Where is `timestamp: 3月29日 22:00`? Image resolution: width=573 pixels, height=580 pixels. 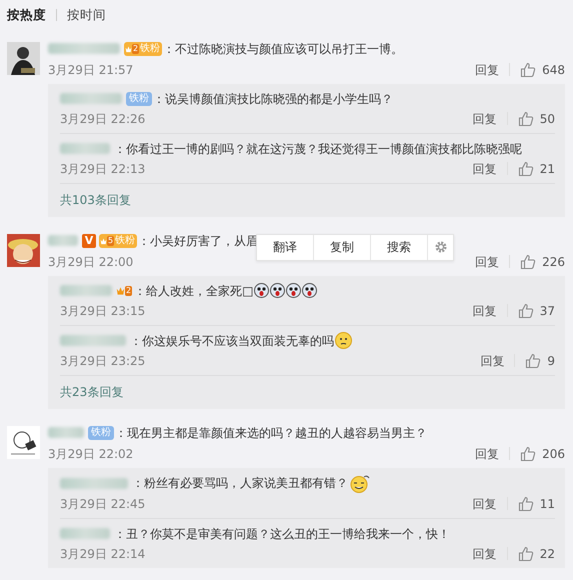 timestamp: 3月29日 22:00 is located at coordinates (91, 262).